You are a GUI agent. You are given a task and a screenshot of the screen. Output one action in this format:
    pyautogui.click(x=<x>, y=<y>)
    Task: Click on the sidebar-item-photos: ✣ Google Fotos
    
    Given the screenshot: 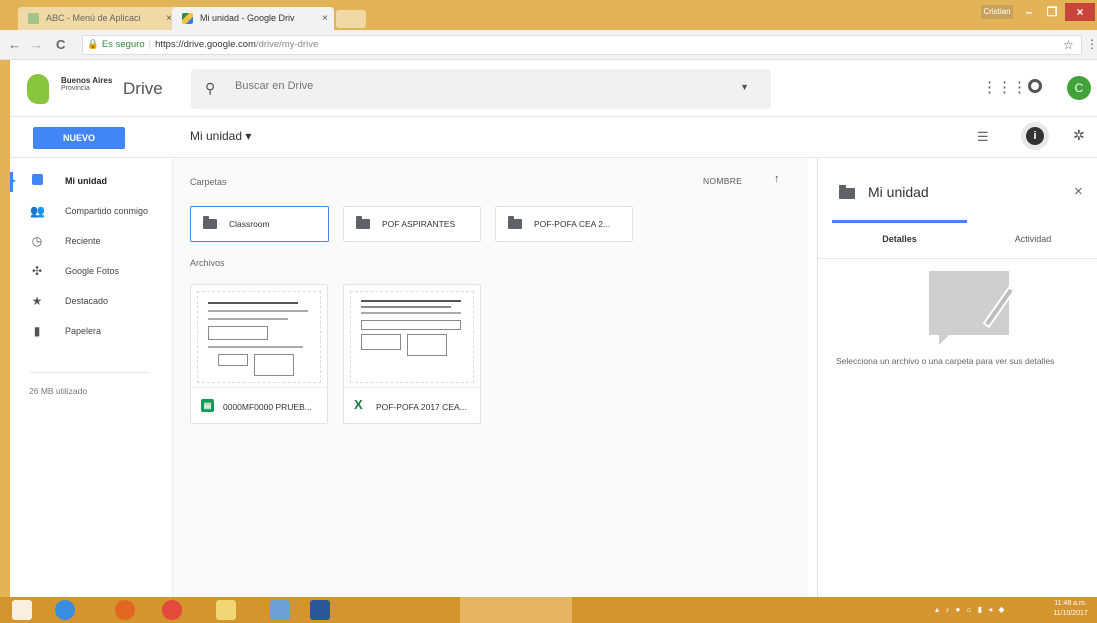 What is the action you would take?
    pyautogui.click(x=91, y=272)
    